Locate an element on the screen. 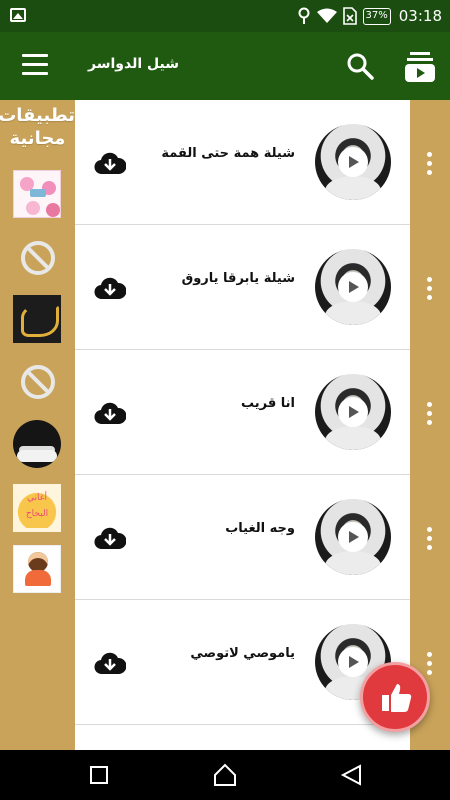 The width and height of the screenshot is (450, 800). track-title: وجه الغياب is located at coordinates (260, 528).